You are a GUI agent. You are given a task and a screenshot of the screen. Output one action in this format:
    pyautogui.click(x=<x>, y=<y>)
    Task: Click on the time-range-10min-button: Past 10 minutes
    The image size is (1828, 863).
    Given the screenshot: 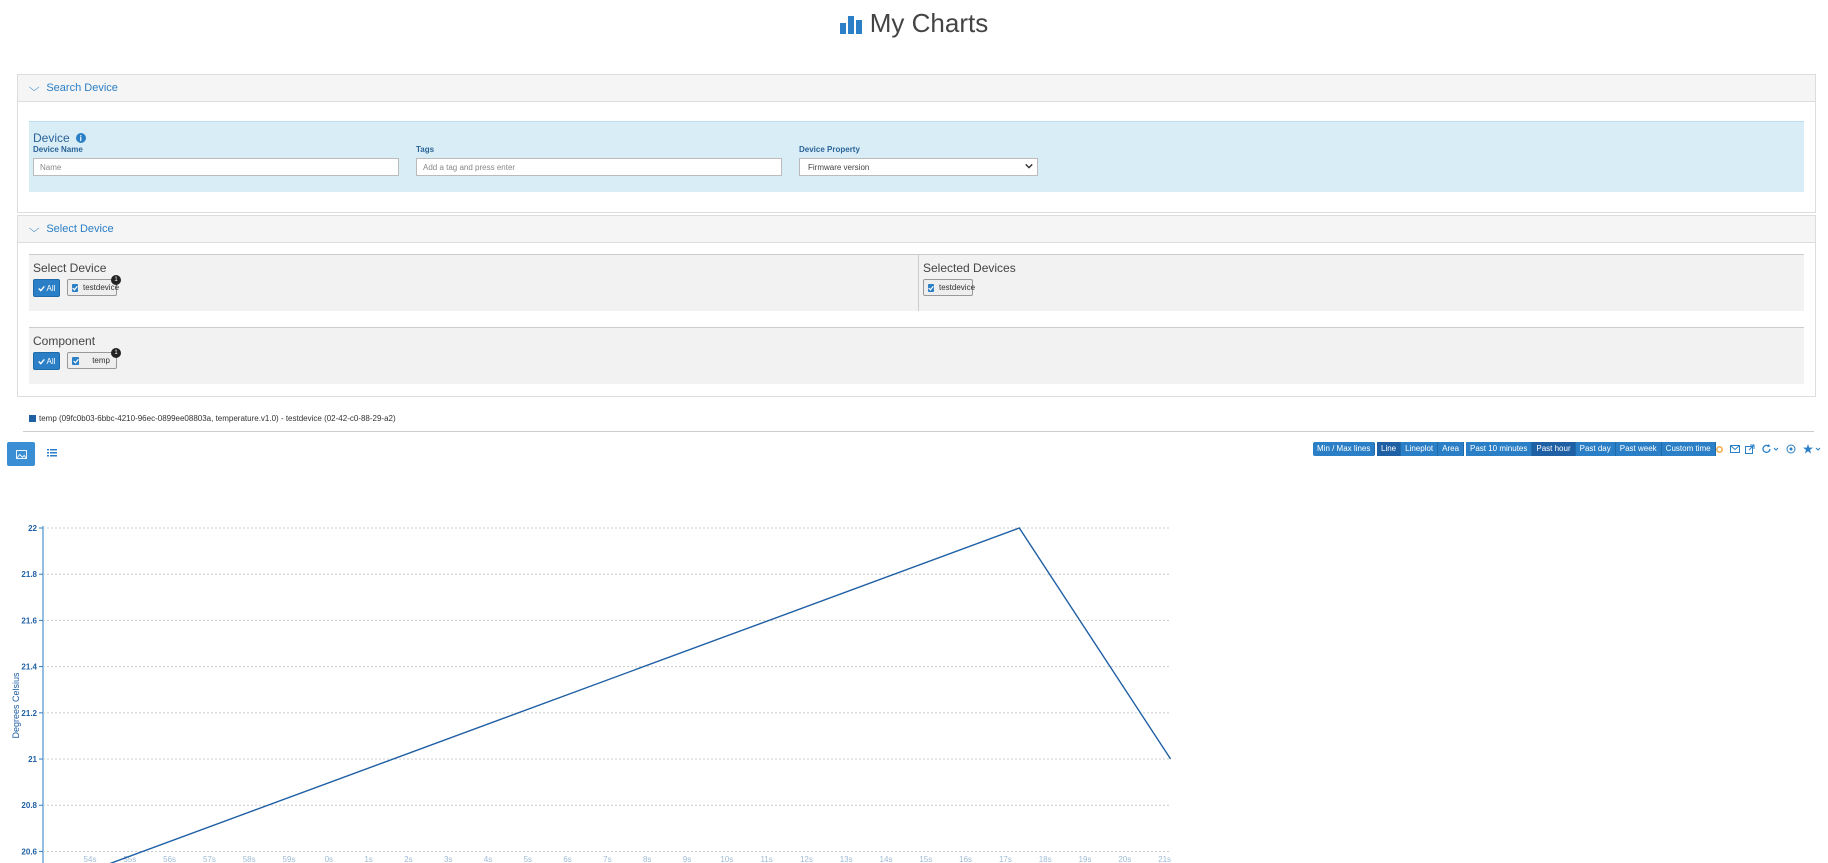 What is the action you would take?
    pyautogui.click(x=1499, y=449)
    